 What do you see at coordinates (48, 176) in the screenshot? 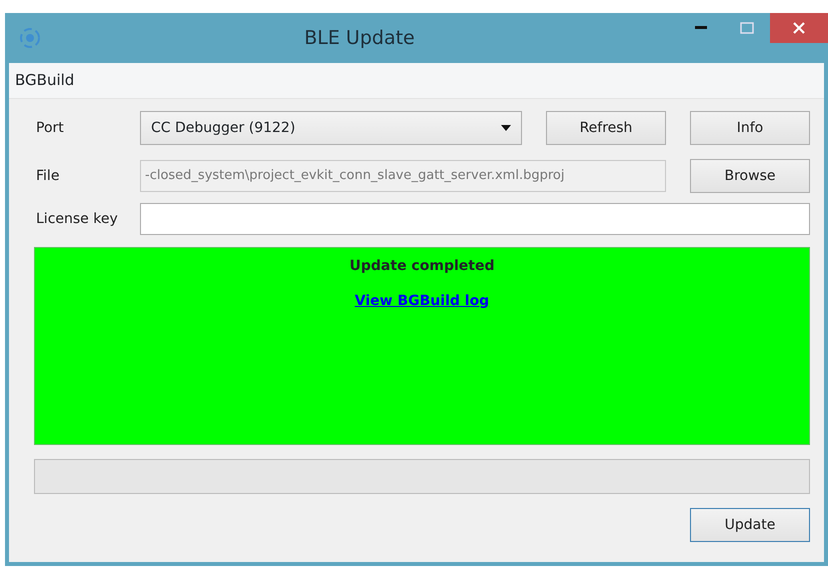
I see `file-label: File` at bounding box center [48, 176].